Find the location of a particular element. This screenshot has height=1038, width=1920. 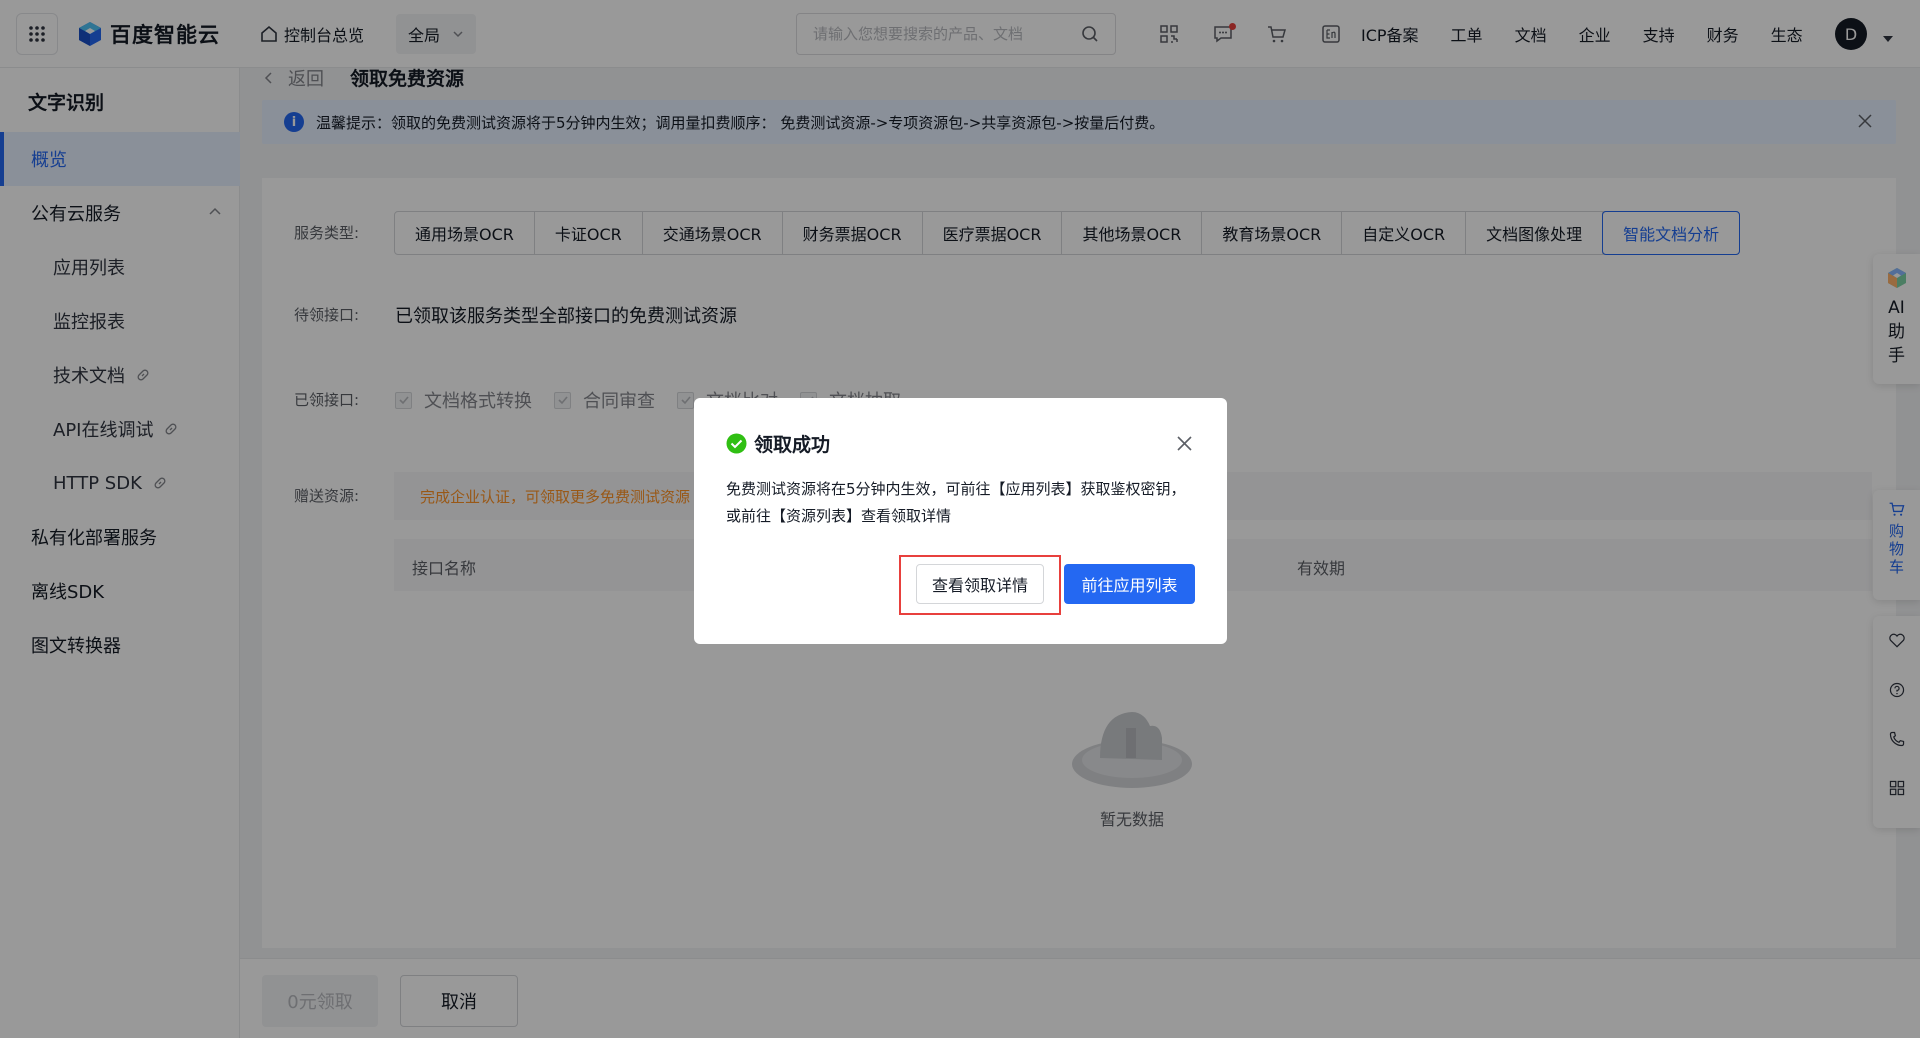

go-to-app-list-button: 前往应用列表 is located at coordinates (1129, 584).